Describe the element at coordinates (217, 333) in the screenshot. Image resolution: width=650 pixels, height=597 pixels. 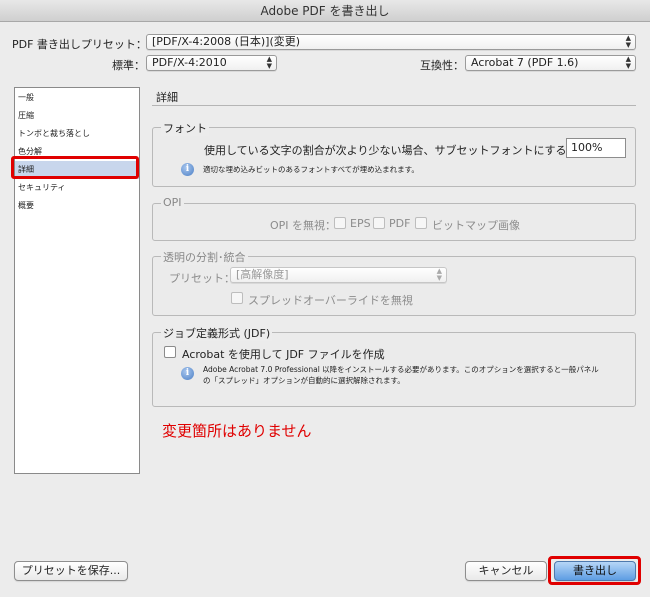
I see `jdf-group-label: ジョブ定義形式 (JDF)` at that location.